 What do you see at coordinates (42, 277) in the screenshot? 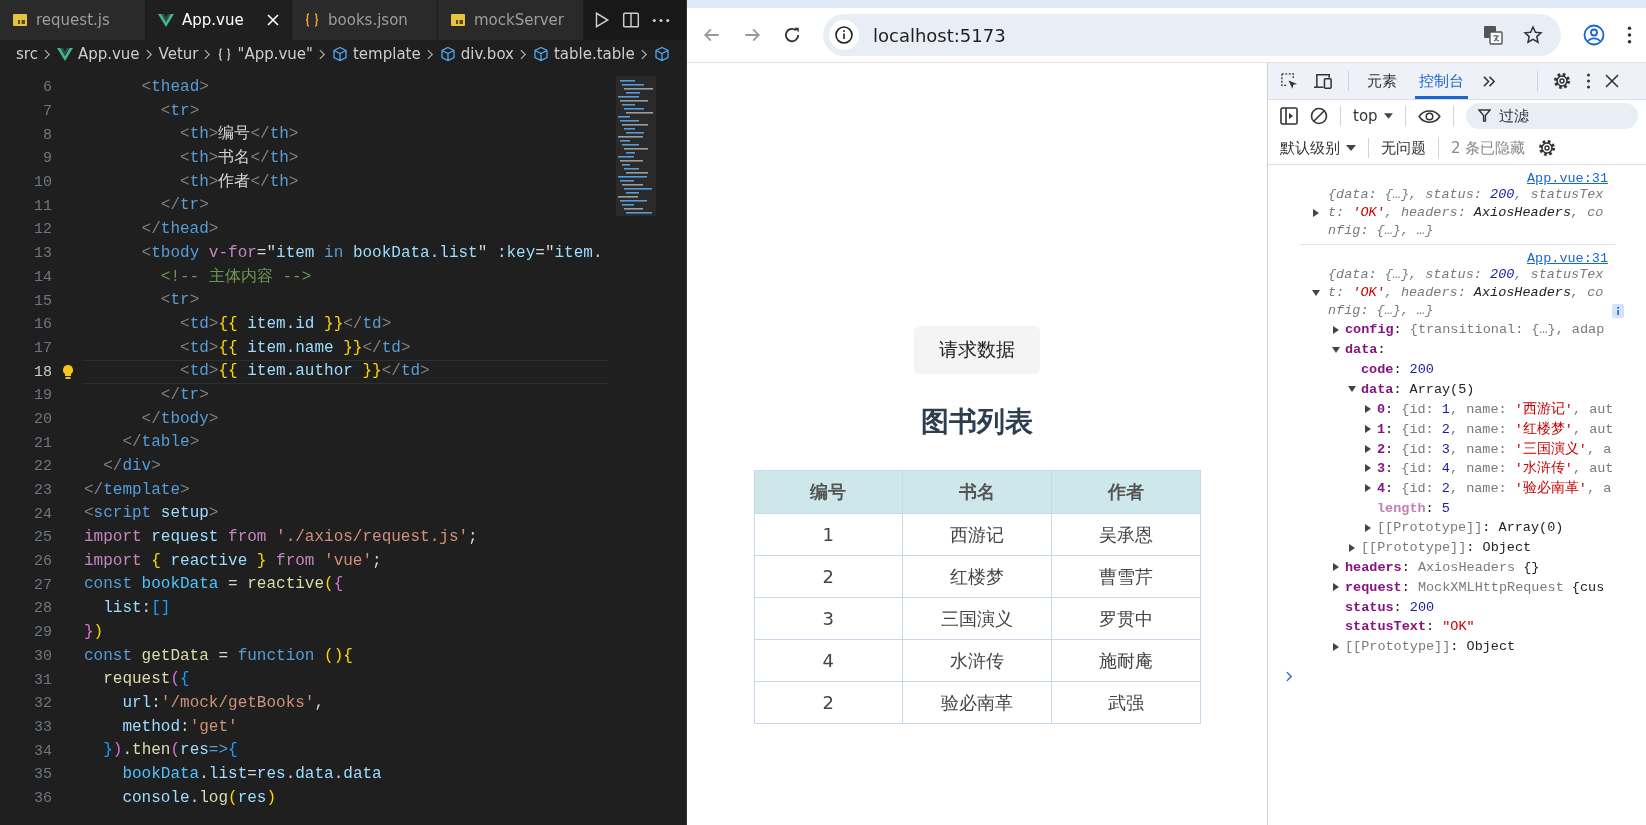
I see `line-number: 14` at bounding box center [42, 277].